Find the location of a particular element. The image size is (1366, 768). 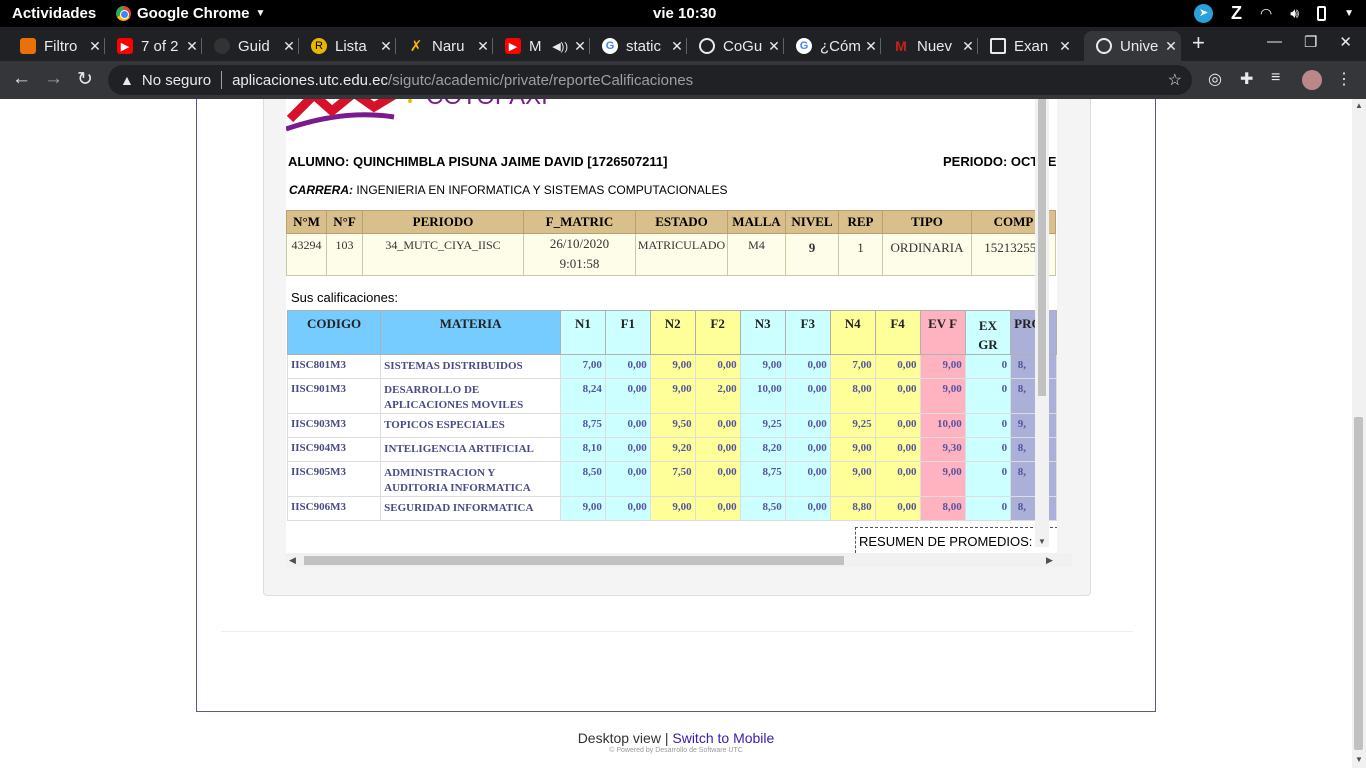

col-fmatric: F_MATRIC is located at coordinates (579, 222).